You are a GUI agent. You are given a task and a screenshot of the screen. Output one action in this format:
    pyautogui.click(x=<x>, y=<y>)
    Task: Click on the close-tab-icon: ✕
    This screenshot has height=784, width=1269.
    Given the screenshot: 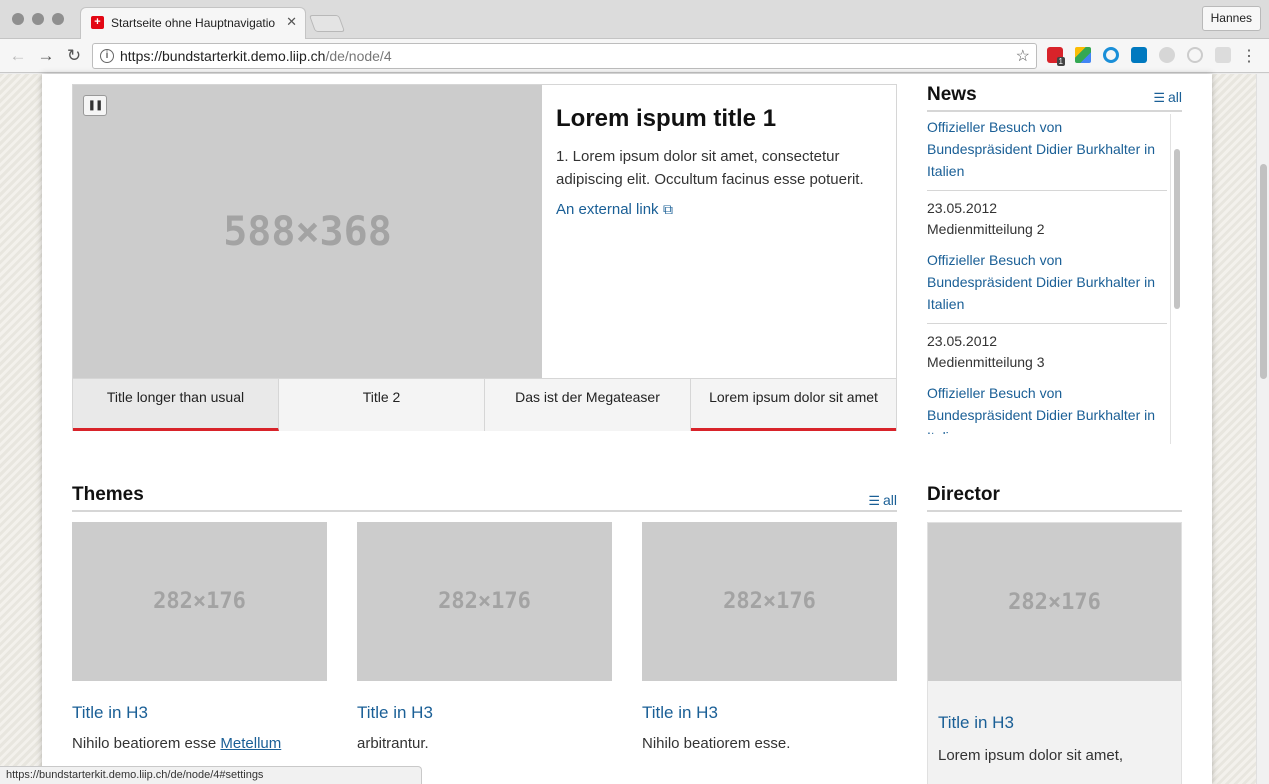 What is the action you would take?
    pyautogui.click(x=291, y=22)
    